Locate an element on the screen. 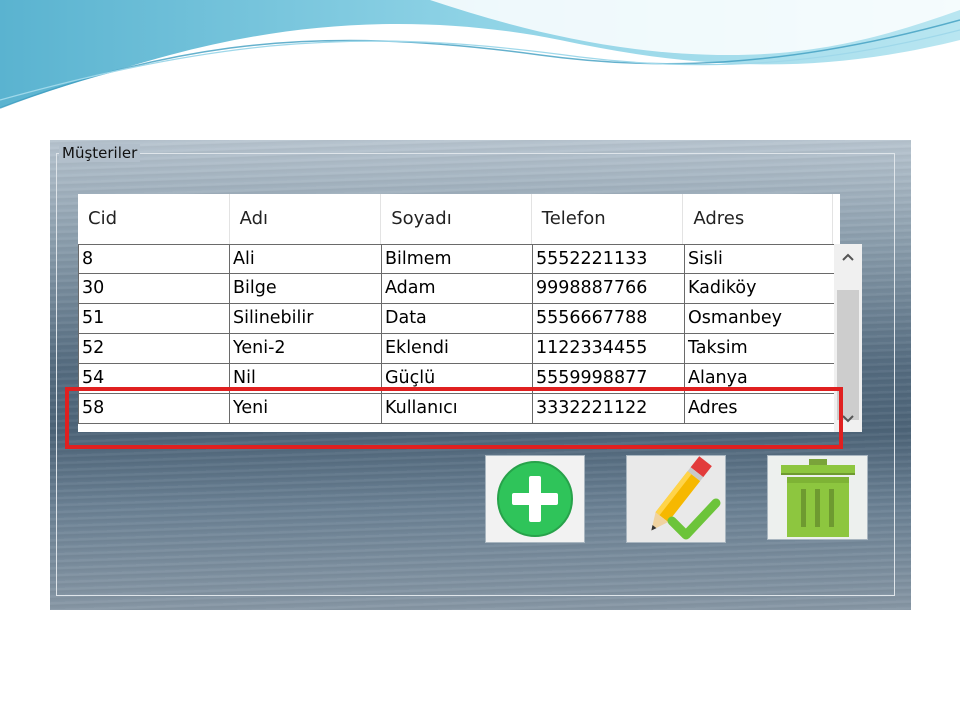  table-row: 30 Bilge Adam 9998887766 Kadiköy is located at coordinates (456, 289).